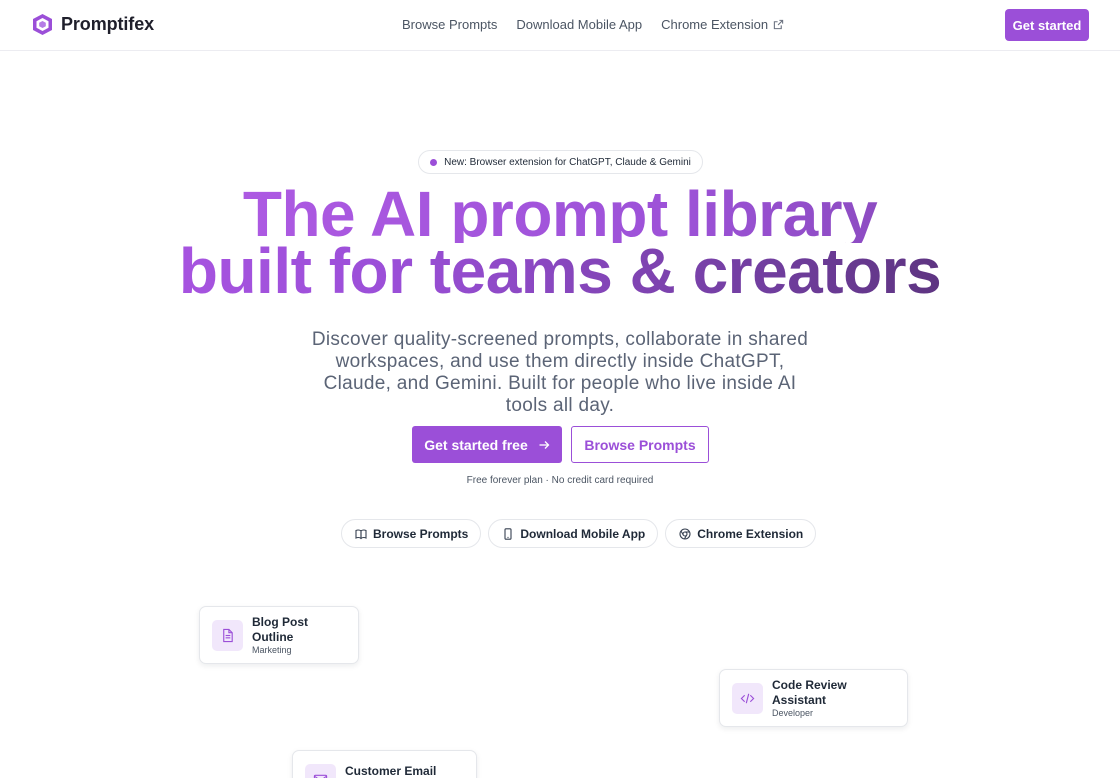  I want to click on mail-icon, so click(320, 776).